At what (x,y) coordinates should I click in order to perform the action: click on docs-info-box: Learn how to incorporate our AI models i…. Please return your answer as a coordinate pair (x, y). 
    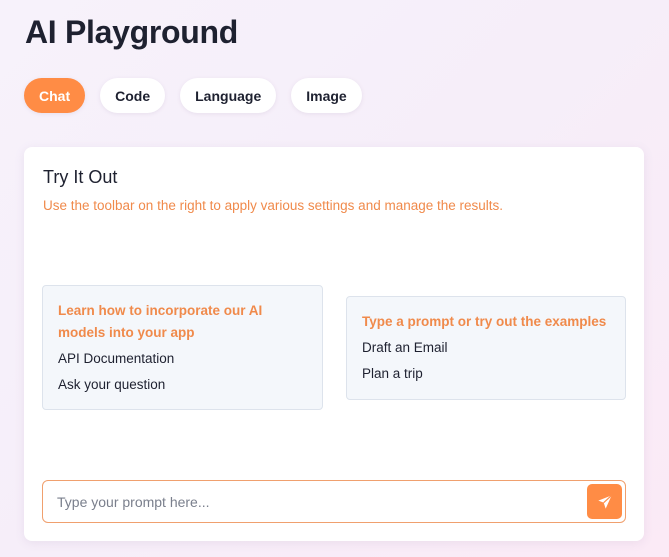
    Looking at the image, I should click on (182, 347).